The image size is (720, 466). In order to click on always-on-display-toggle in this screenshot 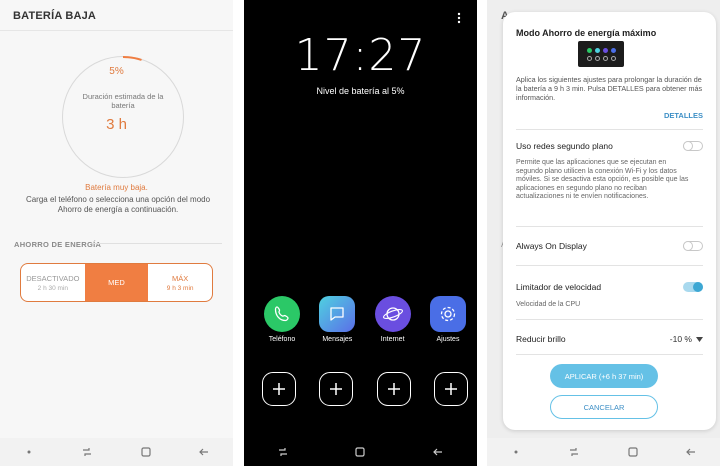, I will do `click(693, 246)`.